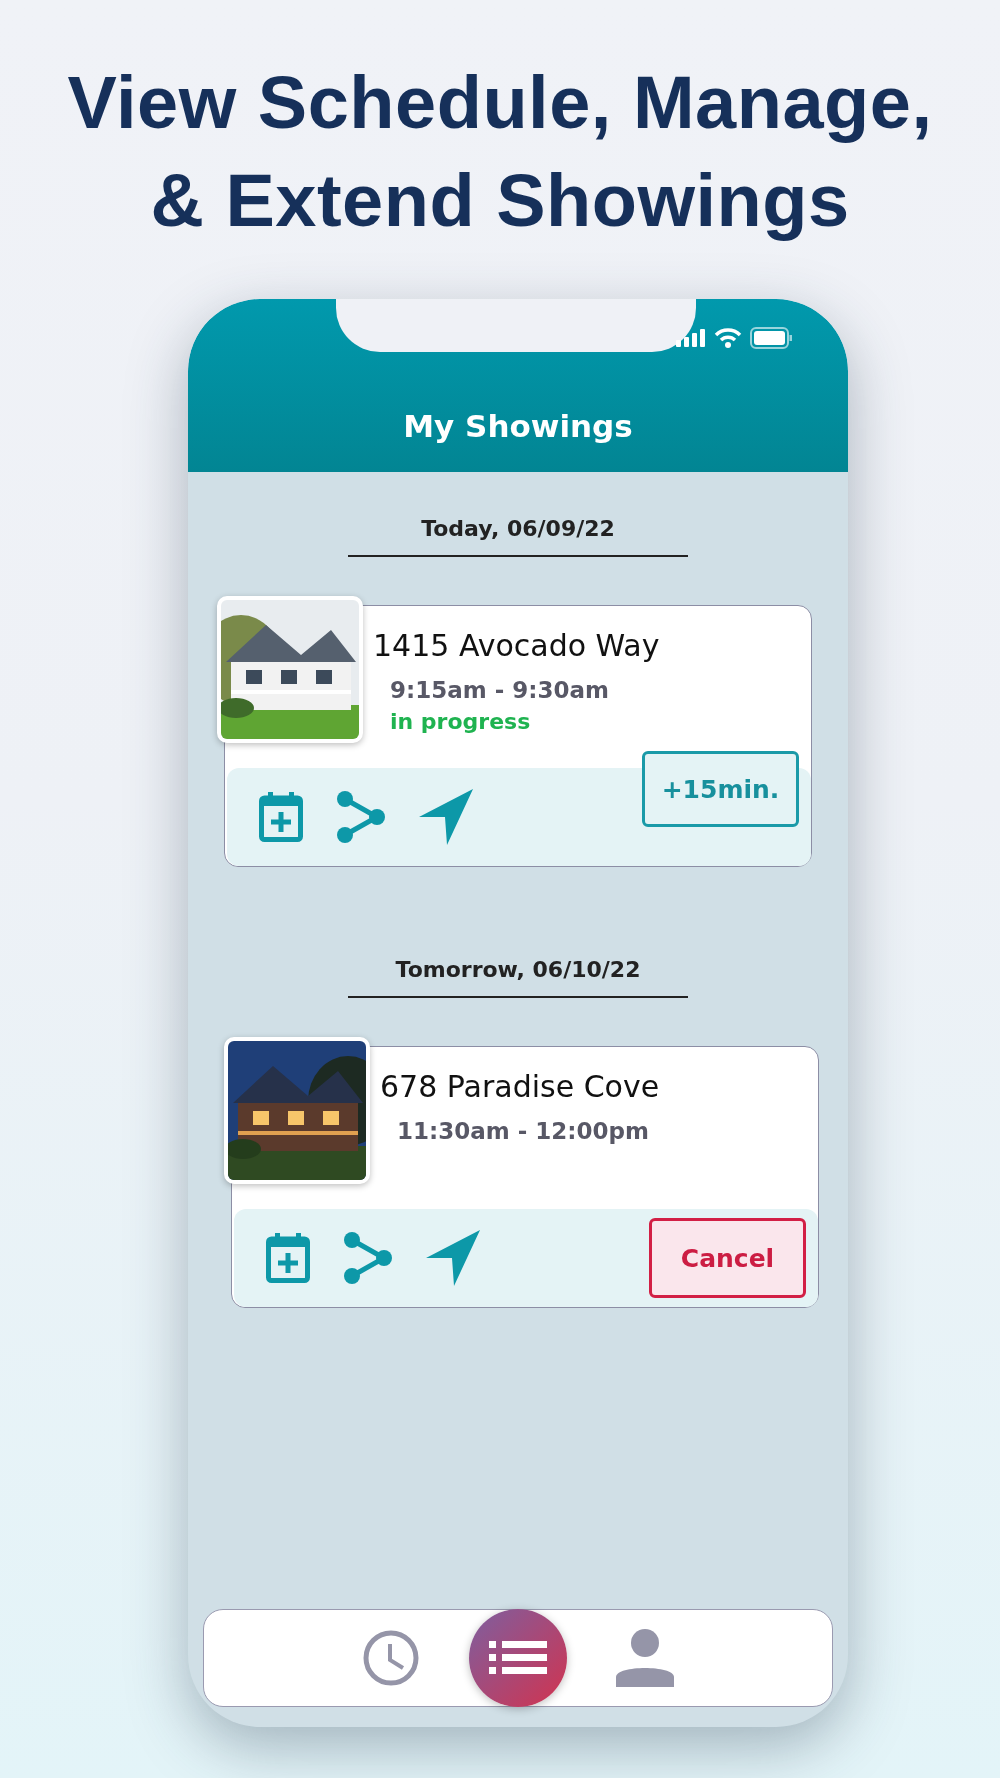  Describe the element at coordinates (391, 1658) in the screenshot. I see `clock-icon` at that location.